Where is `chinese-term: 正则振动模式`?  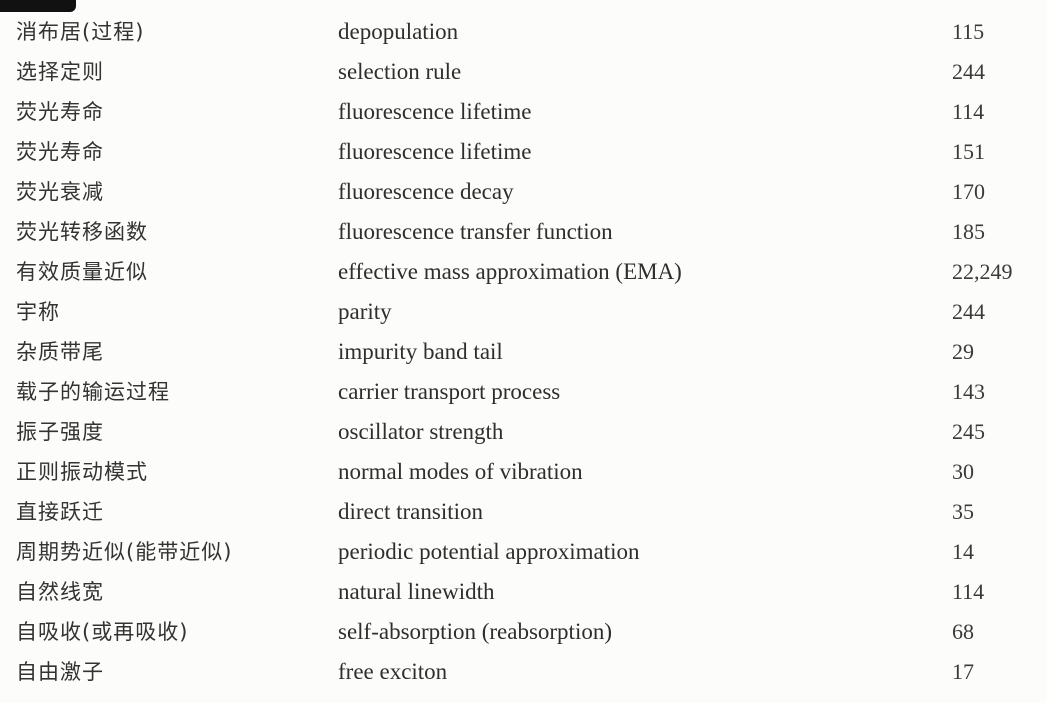 chinese-term: 正则振动模式 is located at coordinates (82, 472).